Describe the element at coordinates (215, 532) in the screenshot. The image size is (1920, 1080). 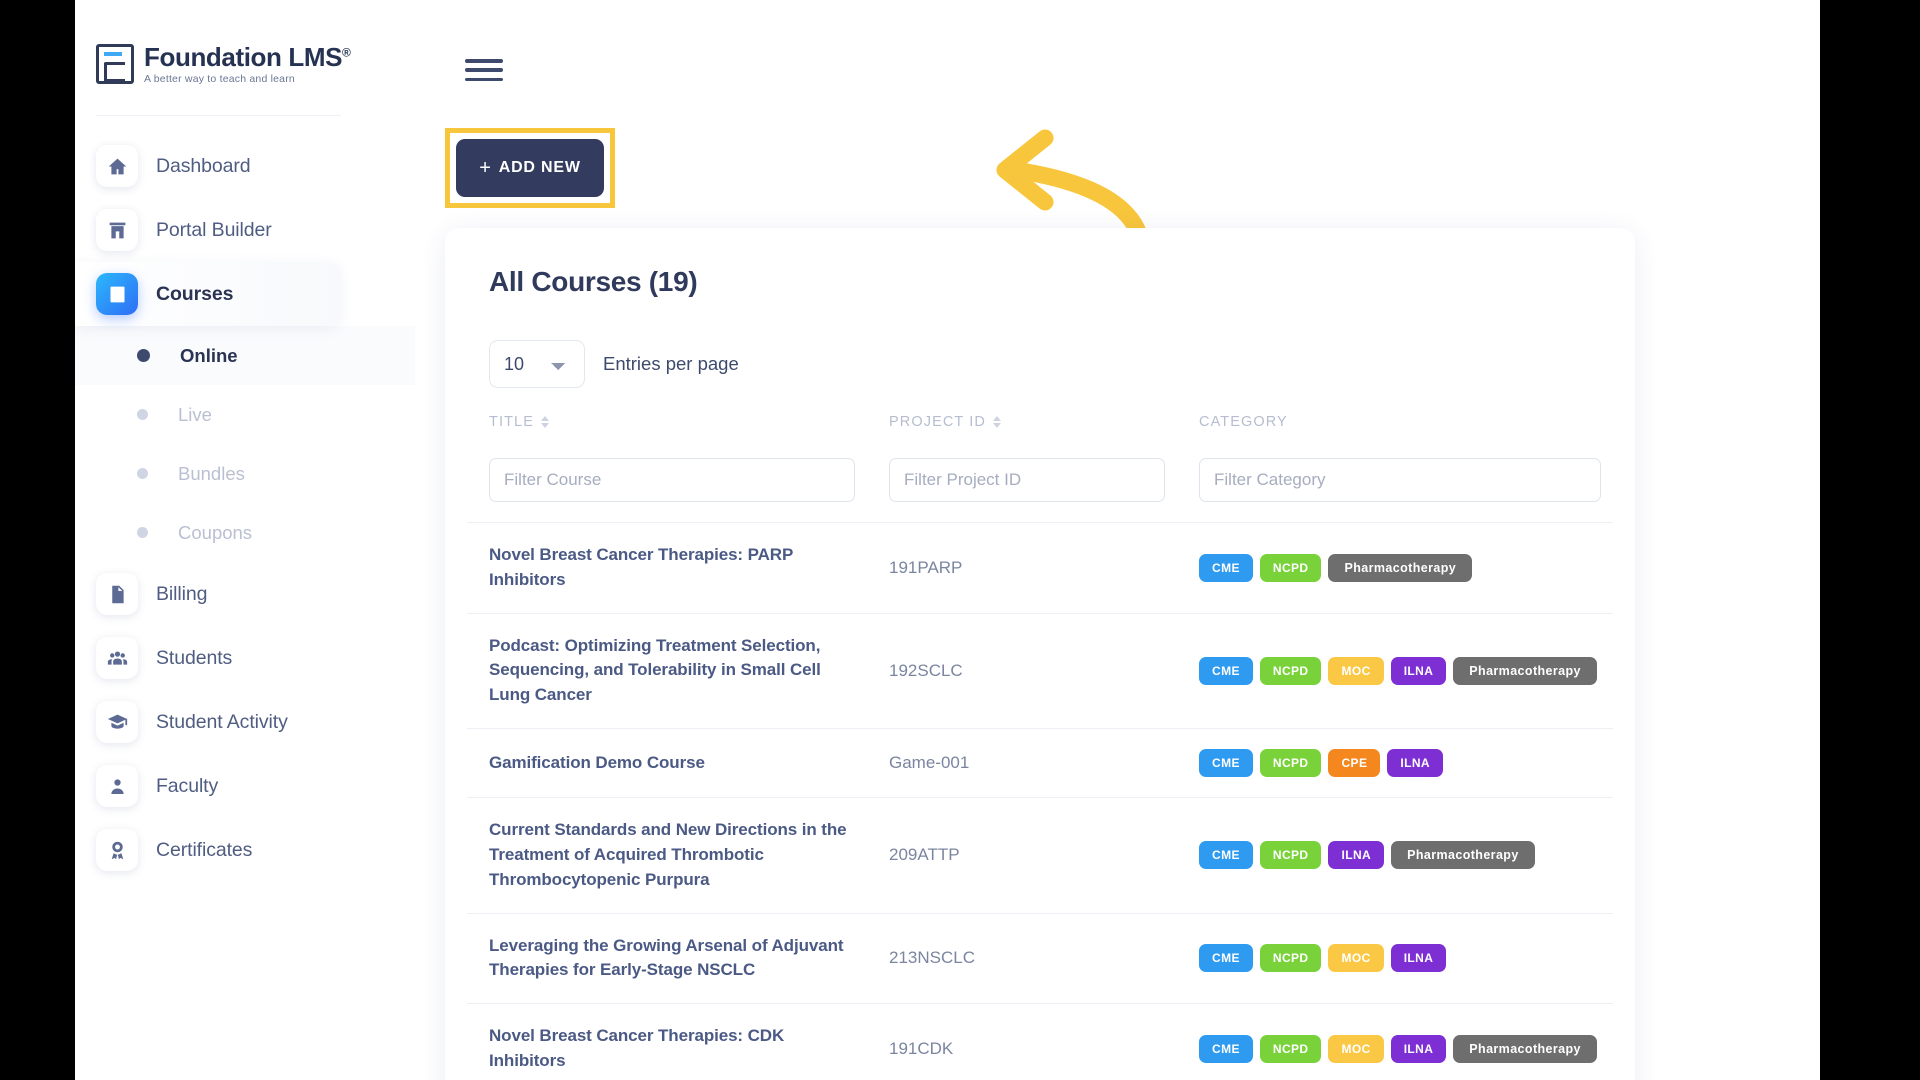
I see `sidebar-sublabel-coupons: Coupons` at that location.